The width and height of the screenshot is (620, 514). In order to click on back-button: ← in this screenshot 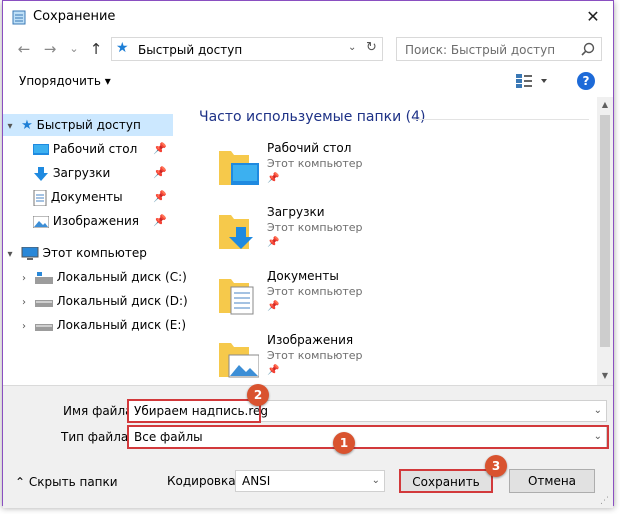, I will do `click(24, 49)`.